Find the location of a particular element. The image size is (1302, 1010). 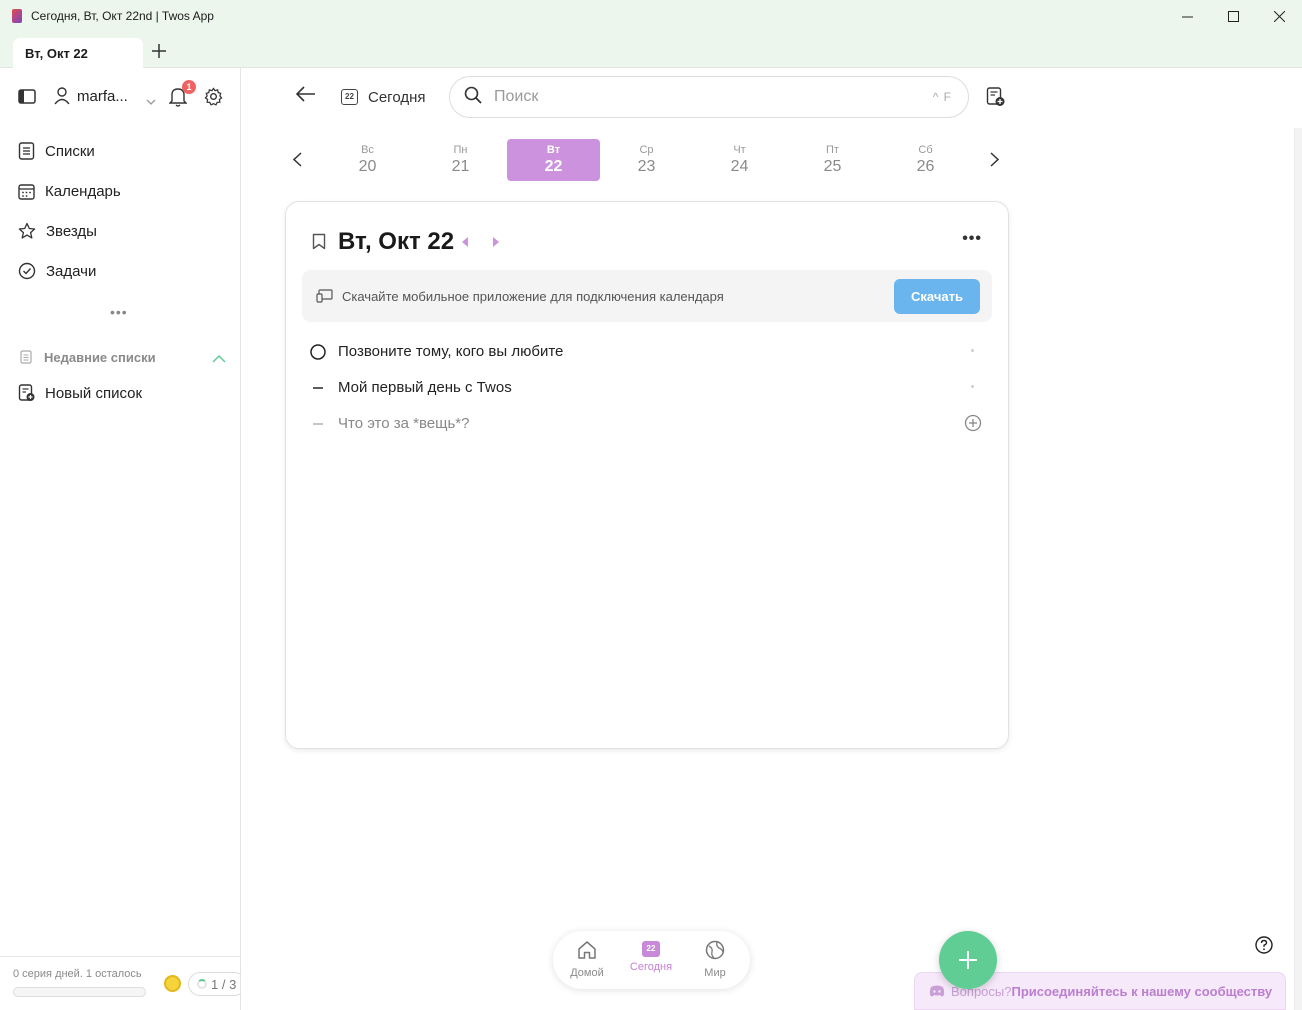

bookmark-icon is located at coordinates (319, 244).